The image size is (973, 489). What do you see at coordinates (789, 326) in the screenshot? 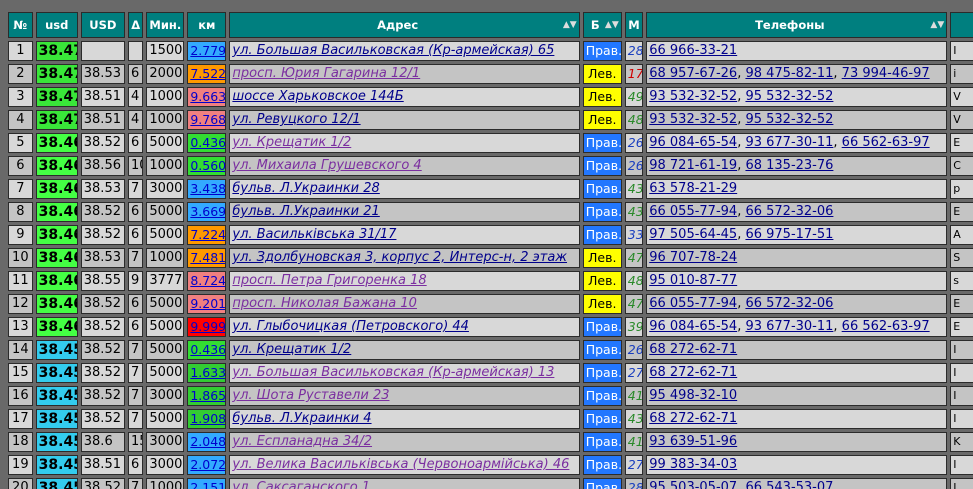
I see `phone-link: 93 677-30-11` at bounding box center [789, 326].